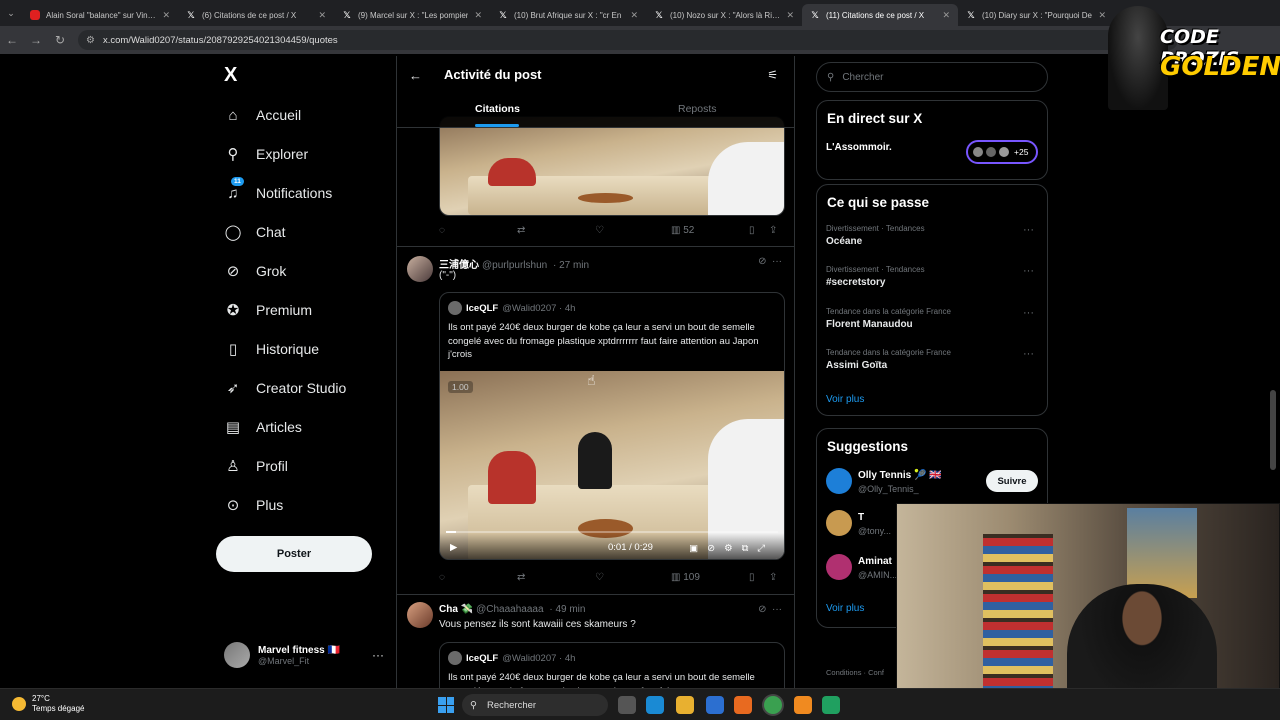  I want to click on nav-item-plus: ⊙ Plus, so click(254, 505).